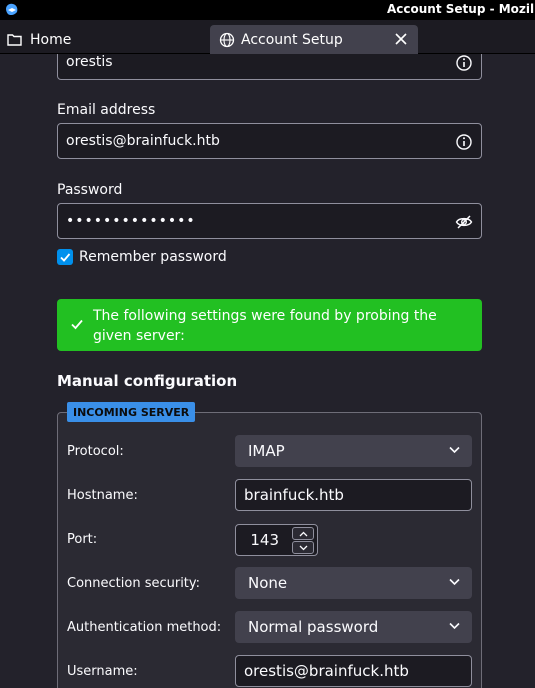  Describe the element at coordinates (269, 221) in the screenshot. I see `password-field: ••••••••••••••` at that location.